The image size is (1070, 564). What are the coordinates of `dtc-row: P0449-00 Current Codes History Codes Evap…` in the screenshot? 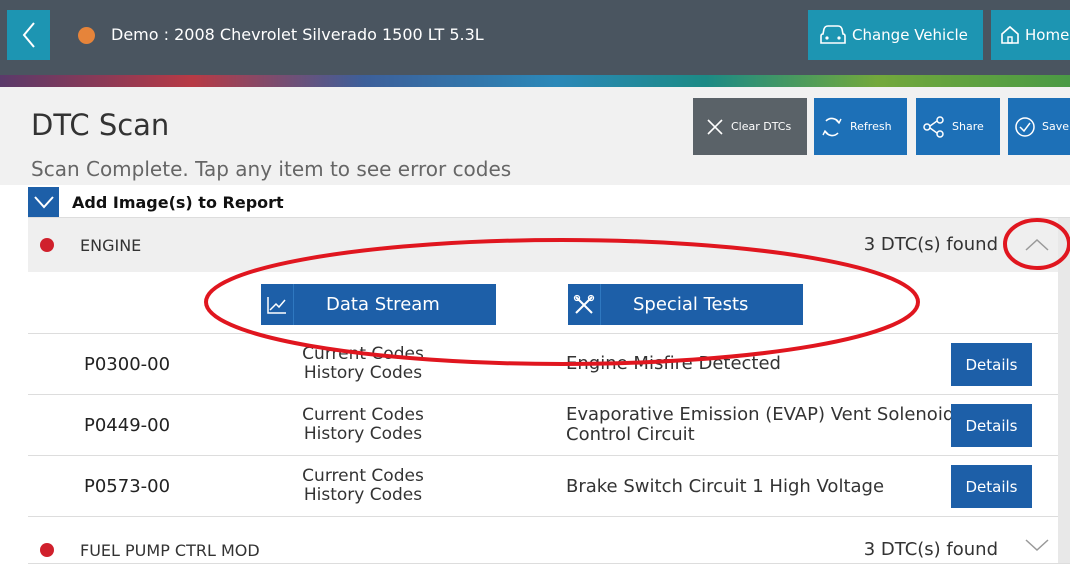 It's located at (549, 425).